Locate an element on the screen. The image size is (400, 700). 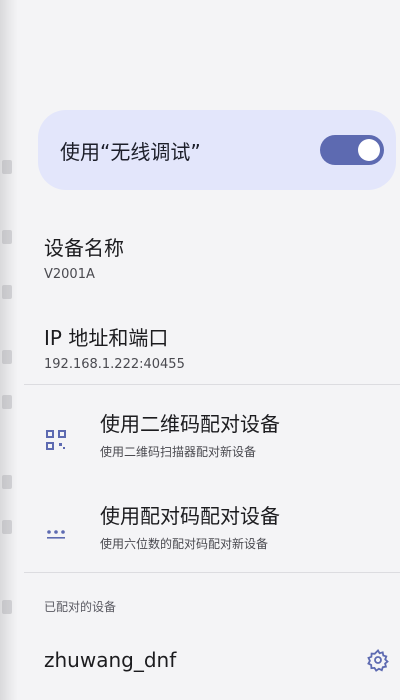
device-name-row: 设备名称 V2001A is located at coordinates (217, 257).